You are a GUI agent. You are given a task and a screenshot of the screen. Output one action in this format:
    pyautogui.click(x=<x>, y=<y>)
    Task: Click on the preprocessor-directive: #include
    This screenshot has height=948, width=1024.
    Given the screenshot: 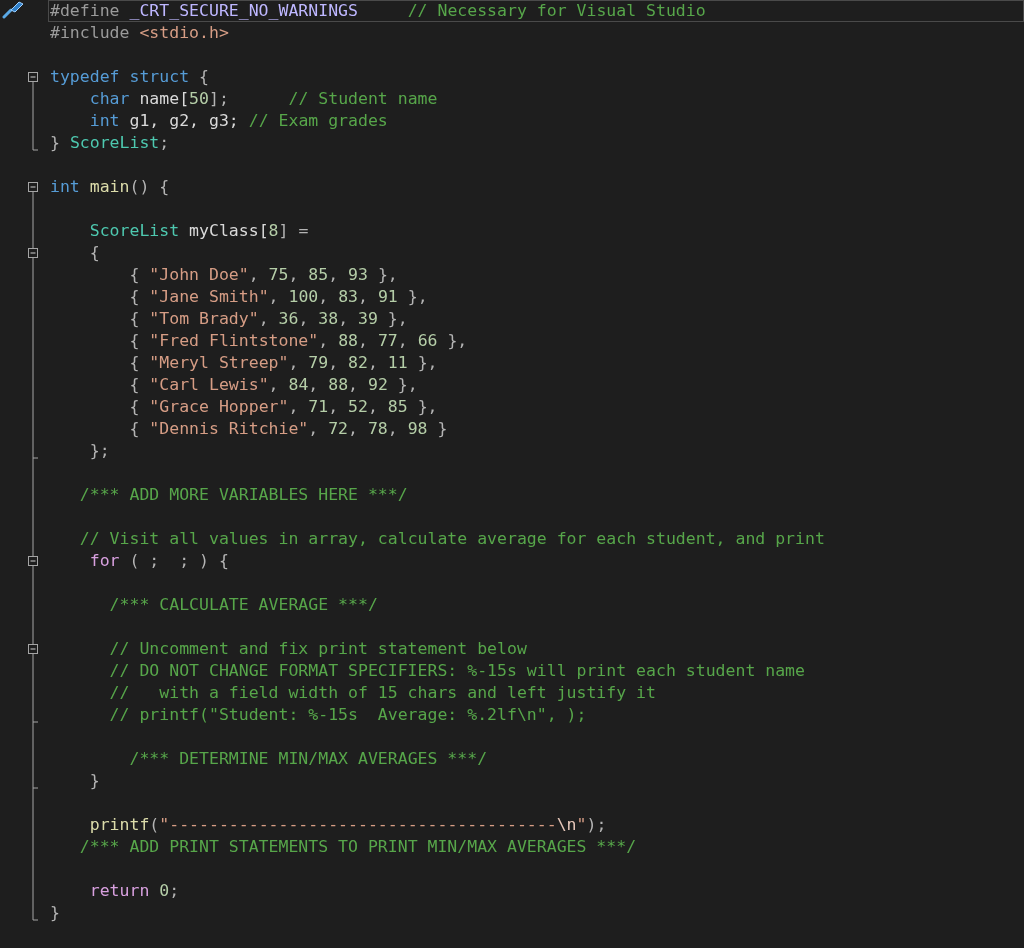 What is the action you would take?
    pyautogui.click(x=90, y=32)
    